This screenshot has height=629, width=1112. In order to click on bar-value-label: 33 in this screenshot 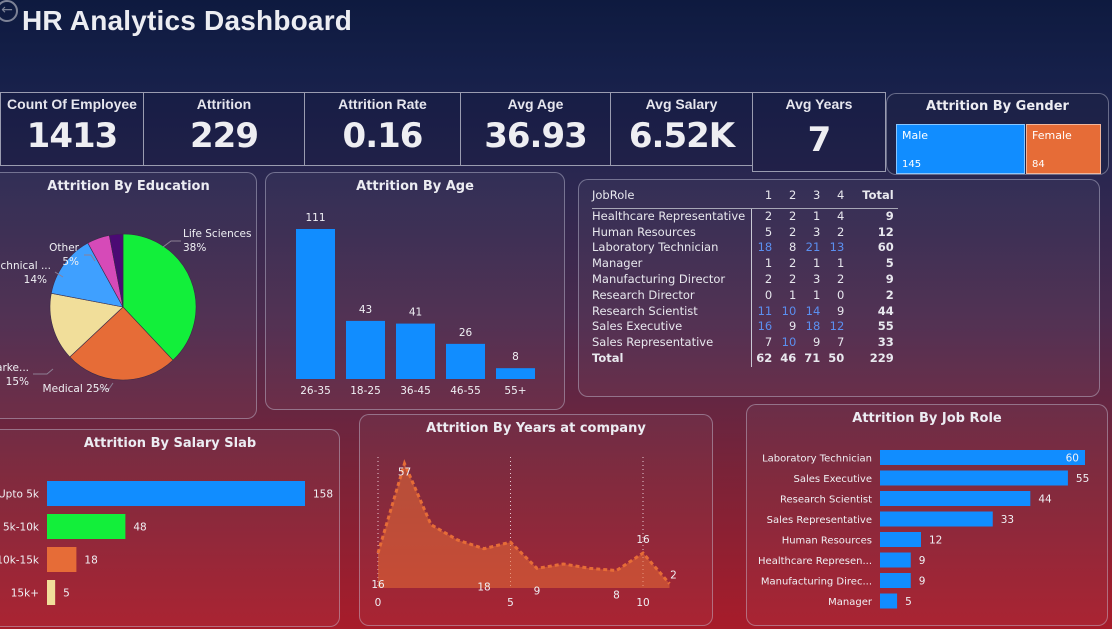, I will do `click(1007, 520)`.